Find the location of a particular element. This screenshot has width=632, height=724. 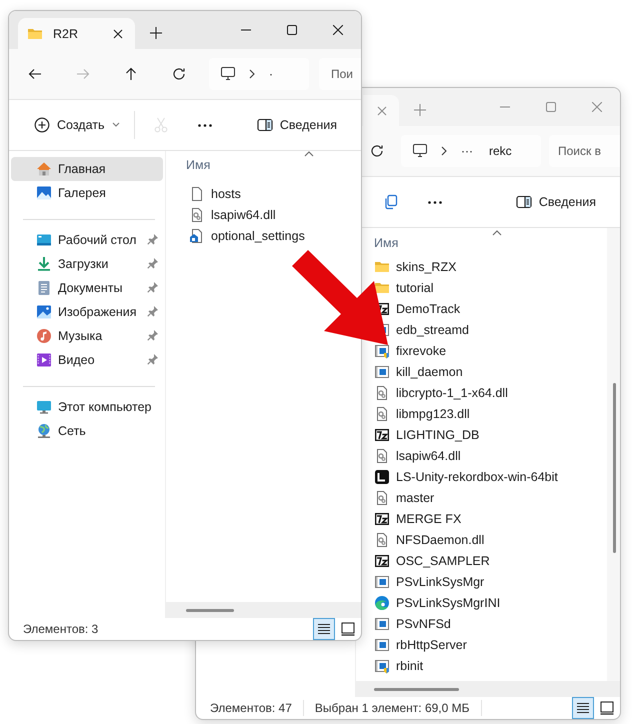

file-name: NFSDaemon.dll is located at coordinates (440, 539).